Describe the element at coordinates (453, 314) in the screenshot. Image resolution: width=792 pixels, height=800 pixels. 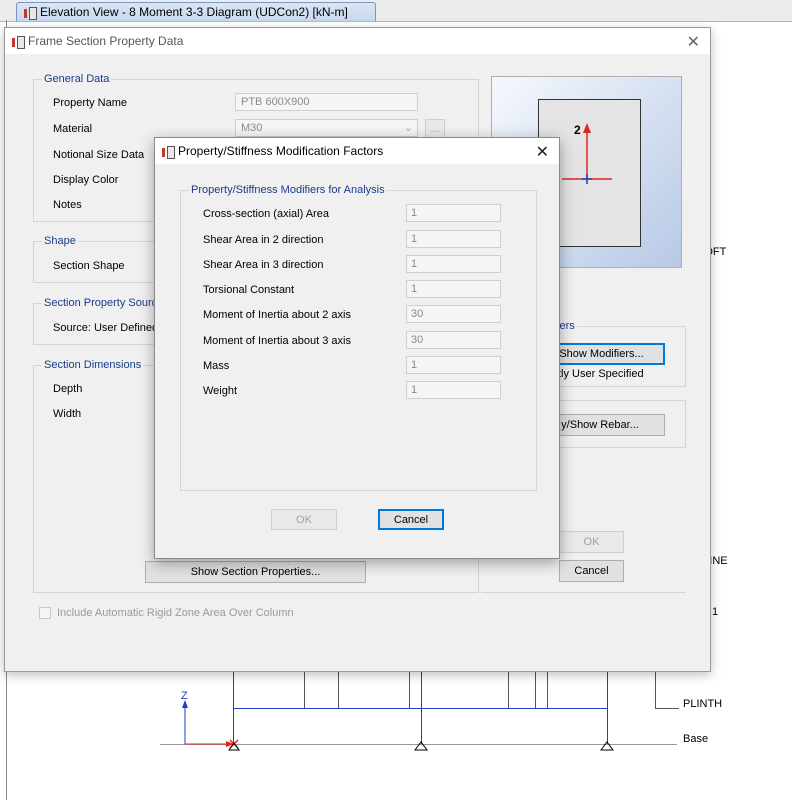
I see `inertia-2-field: 30` at that location.